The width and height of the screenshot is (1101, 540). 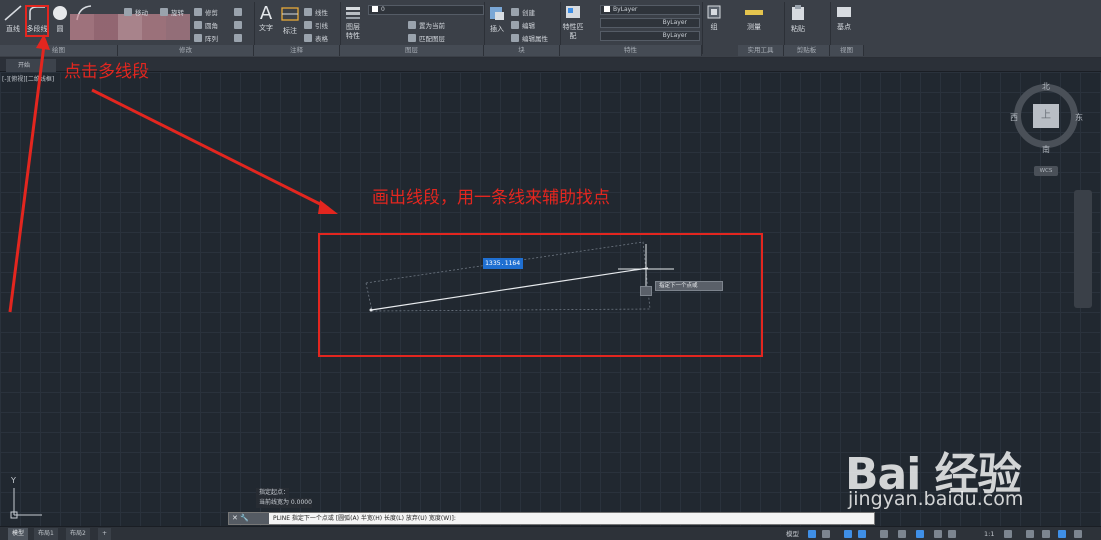 I want to click on snap-icon, so click(x=826, y=534).